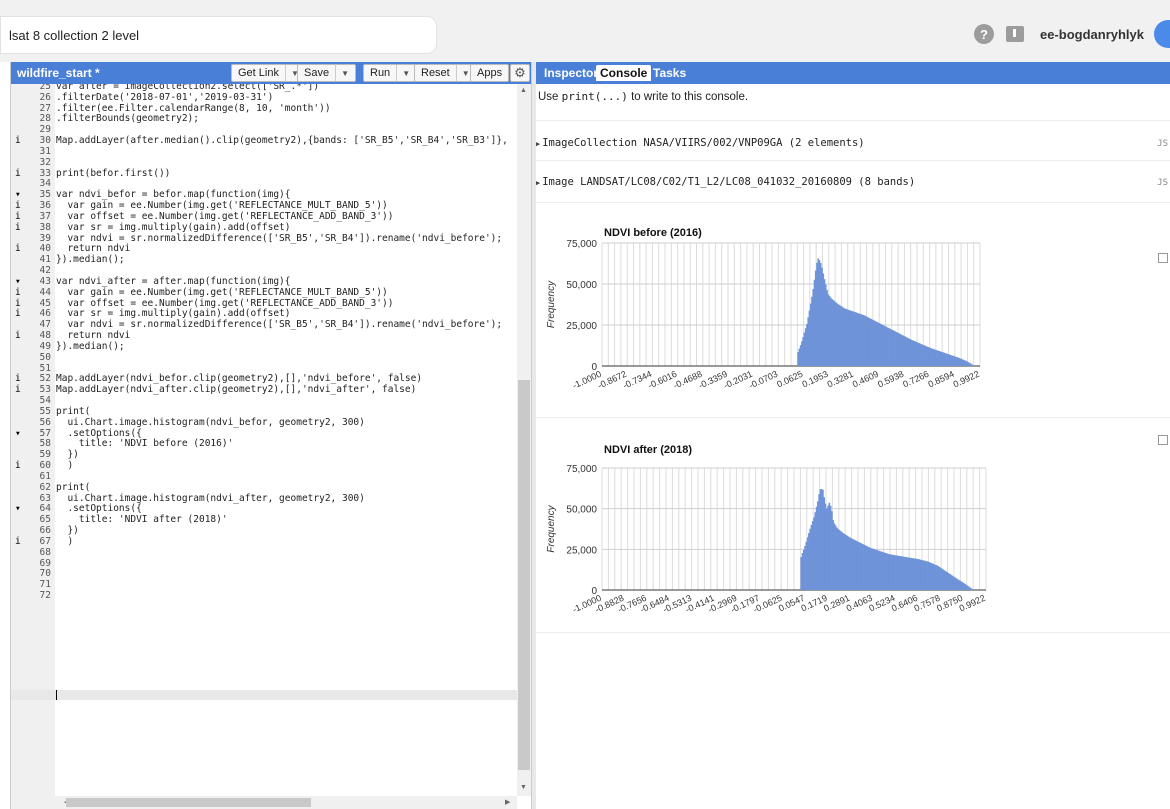 This screenshot has height=809, width=1170. What do you see at coordinates (90, 346) in the screenshot?
I see `code-text: }).median();` at bounding box center [90, 346].